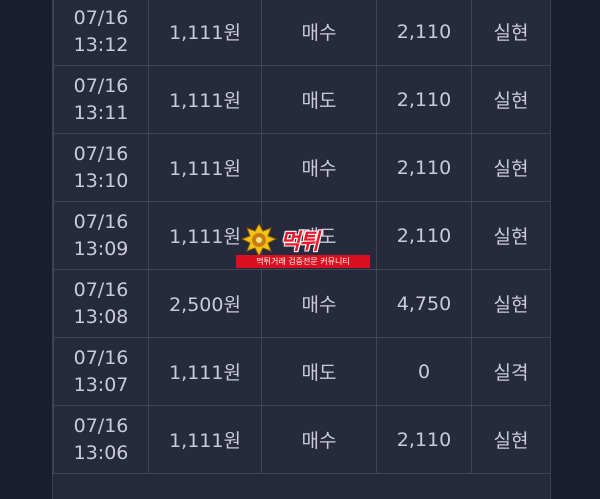  I want to click on time-cell: 07/16 13:12, so click(101, 33).